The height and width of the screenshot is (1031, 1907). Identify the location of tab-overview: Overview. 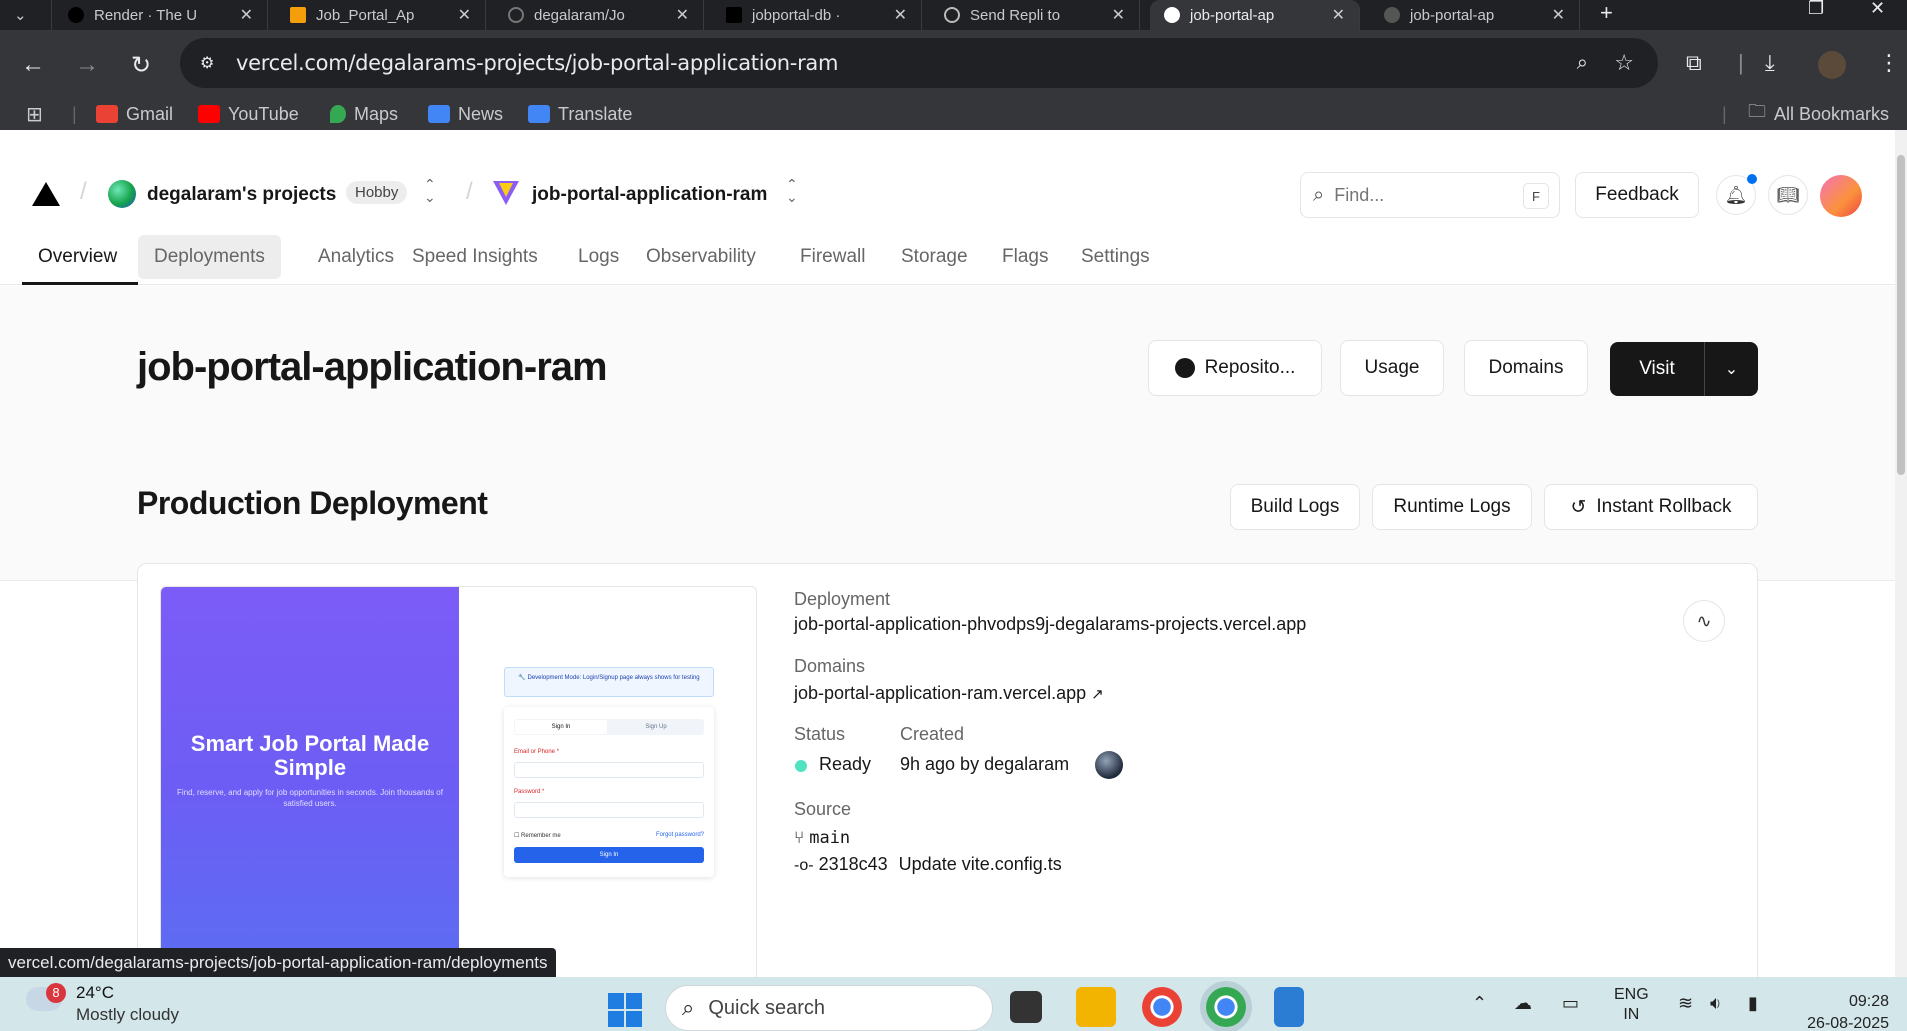
(77, 257).